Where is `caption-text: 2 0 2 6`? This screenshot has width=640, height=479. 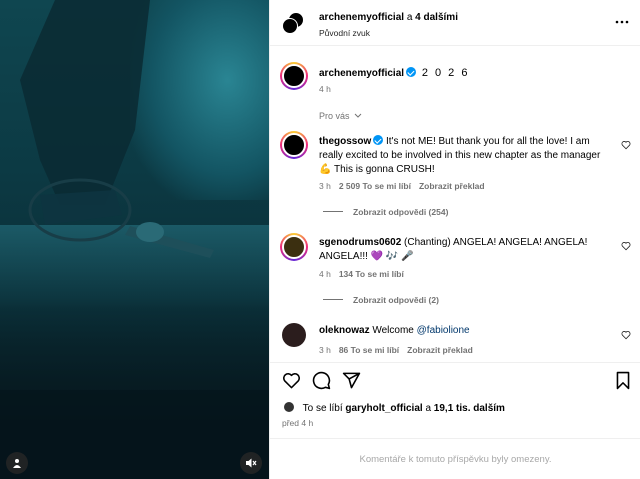 caption-text: 2 0 2 6 is located at coordinates (445, 73).